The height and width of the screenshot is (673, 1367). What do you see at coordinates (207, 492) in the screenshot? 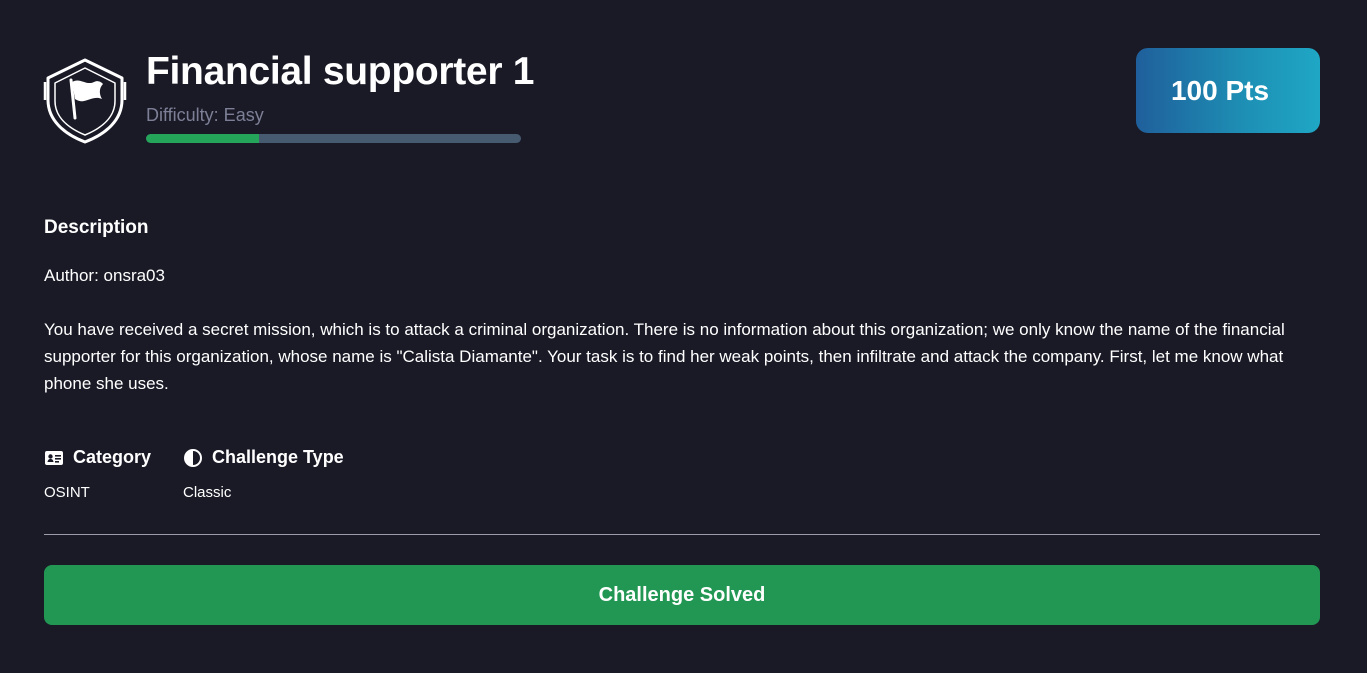
I see `challenge-type-value: Classic` at bounding box center [207, 492].